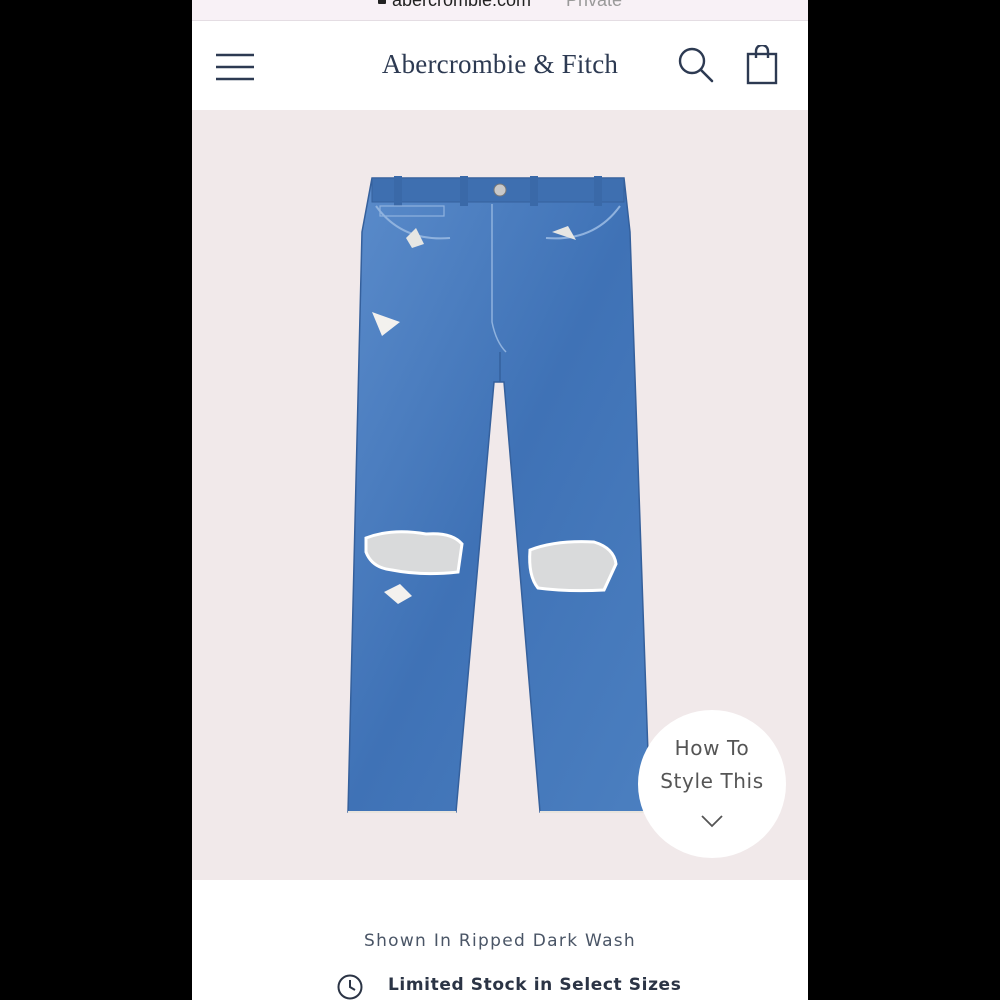  I want to click on site-header: Abercrombie & Fitch, so click(500, 65).